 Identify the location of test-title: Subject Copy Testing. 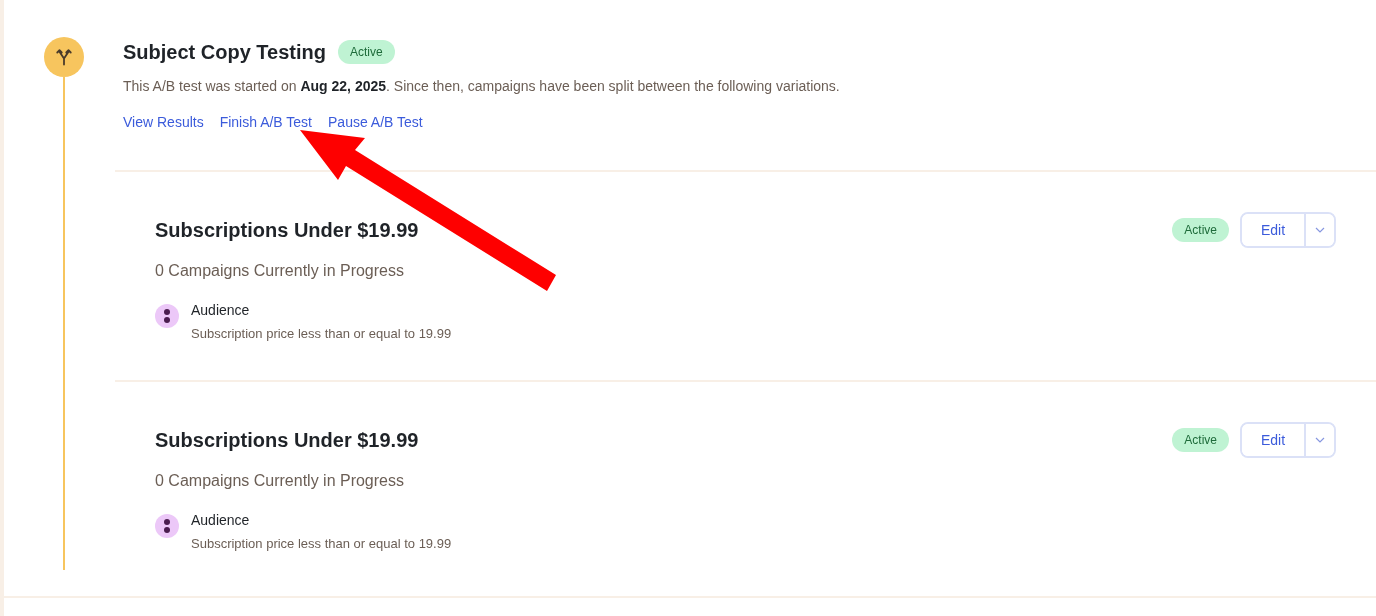
(224, 52).